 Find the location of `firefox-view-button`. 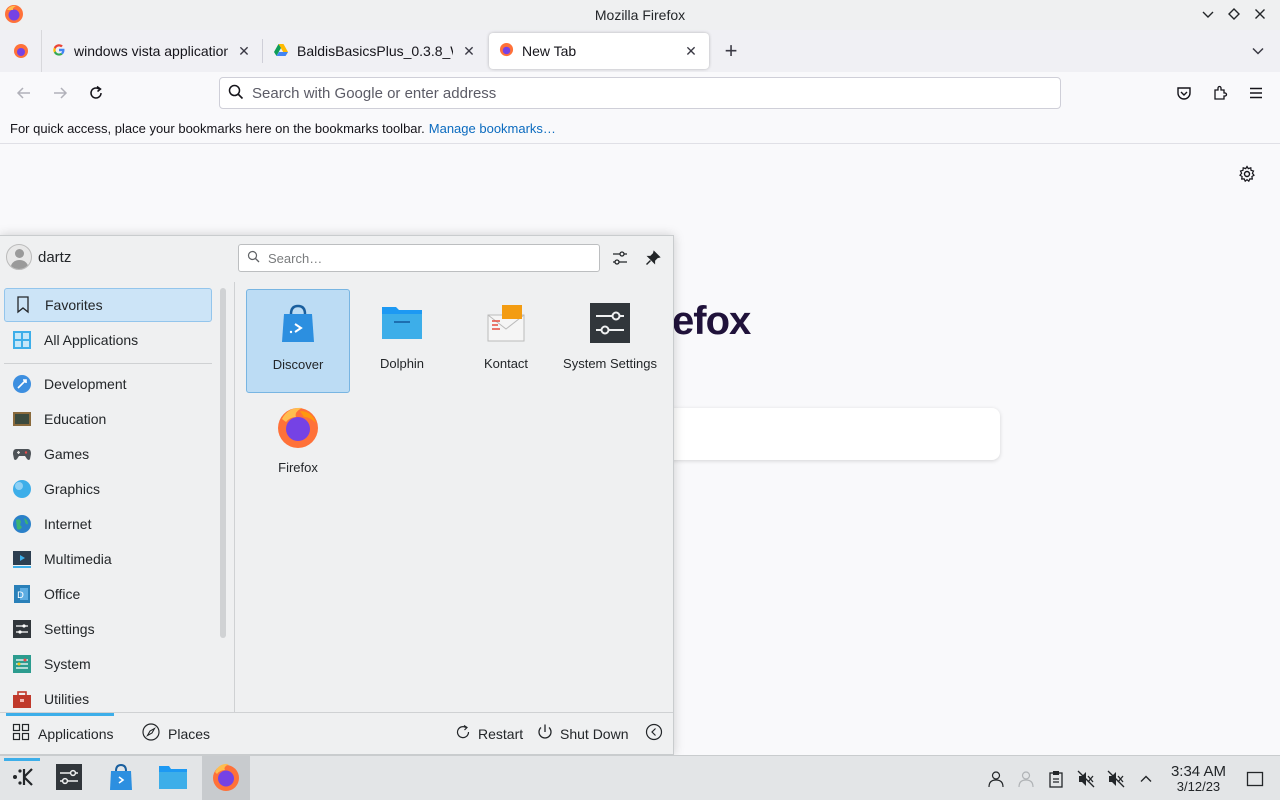

firefox-view-button is located at coordinates (21, 51).